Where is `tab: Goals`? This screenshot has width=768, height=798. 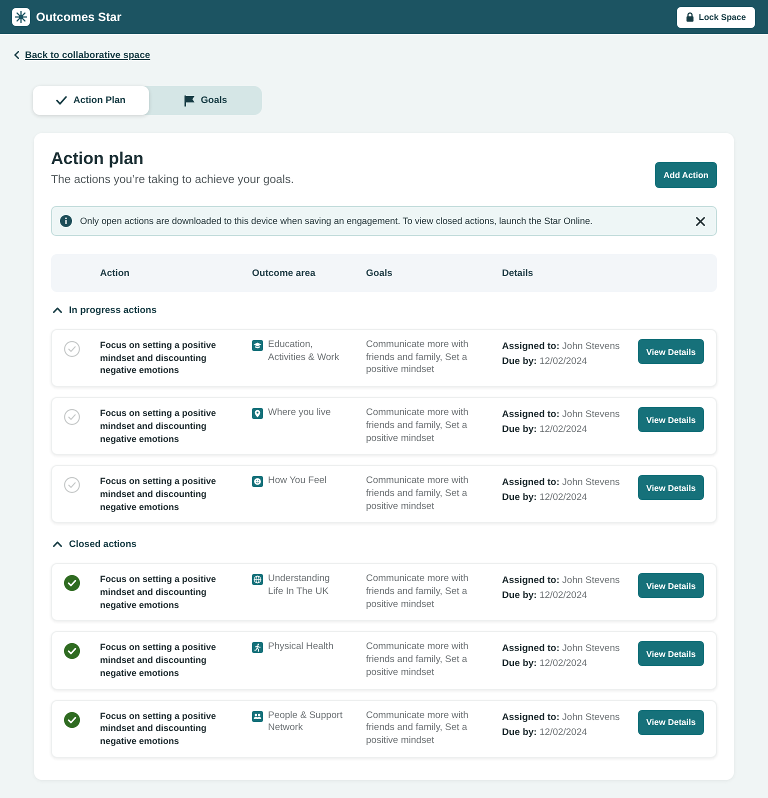 tab: Goals is located at coordinates (205, 100).